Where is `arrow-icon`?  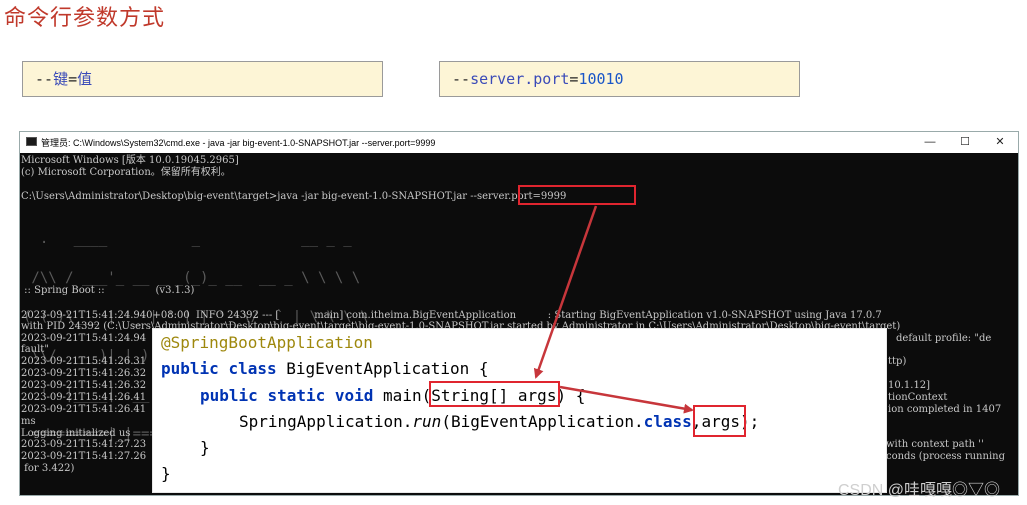 arrow-icon is located at coordinates (613, 309).